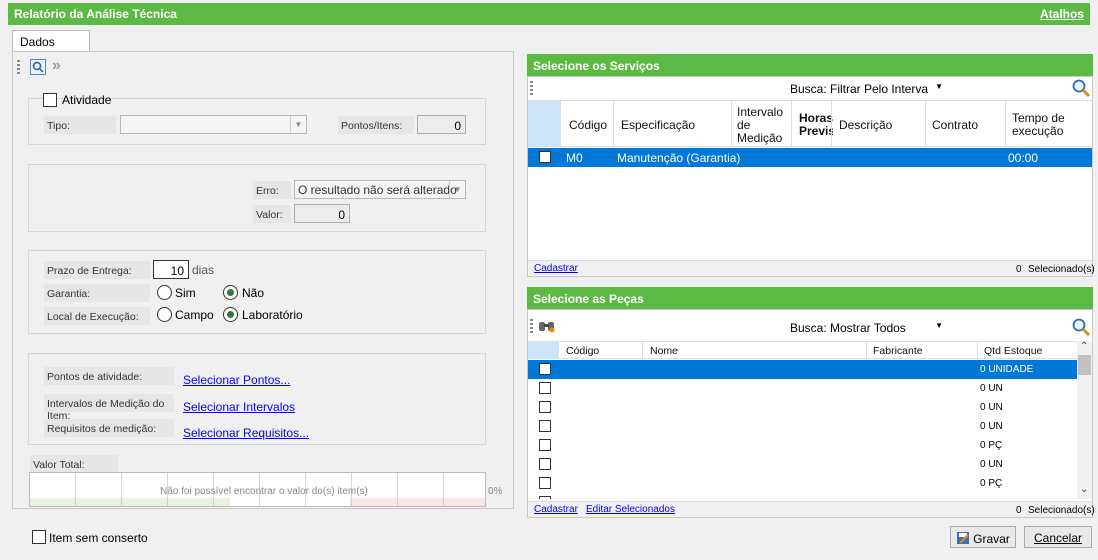 Image resolution: width=1098 pixels, height=560 pixels. What do you see at coordinates (810, 65) in the screenshot?
I see `services-header: Selecione os Serviços` at bounding box center [810, 65].